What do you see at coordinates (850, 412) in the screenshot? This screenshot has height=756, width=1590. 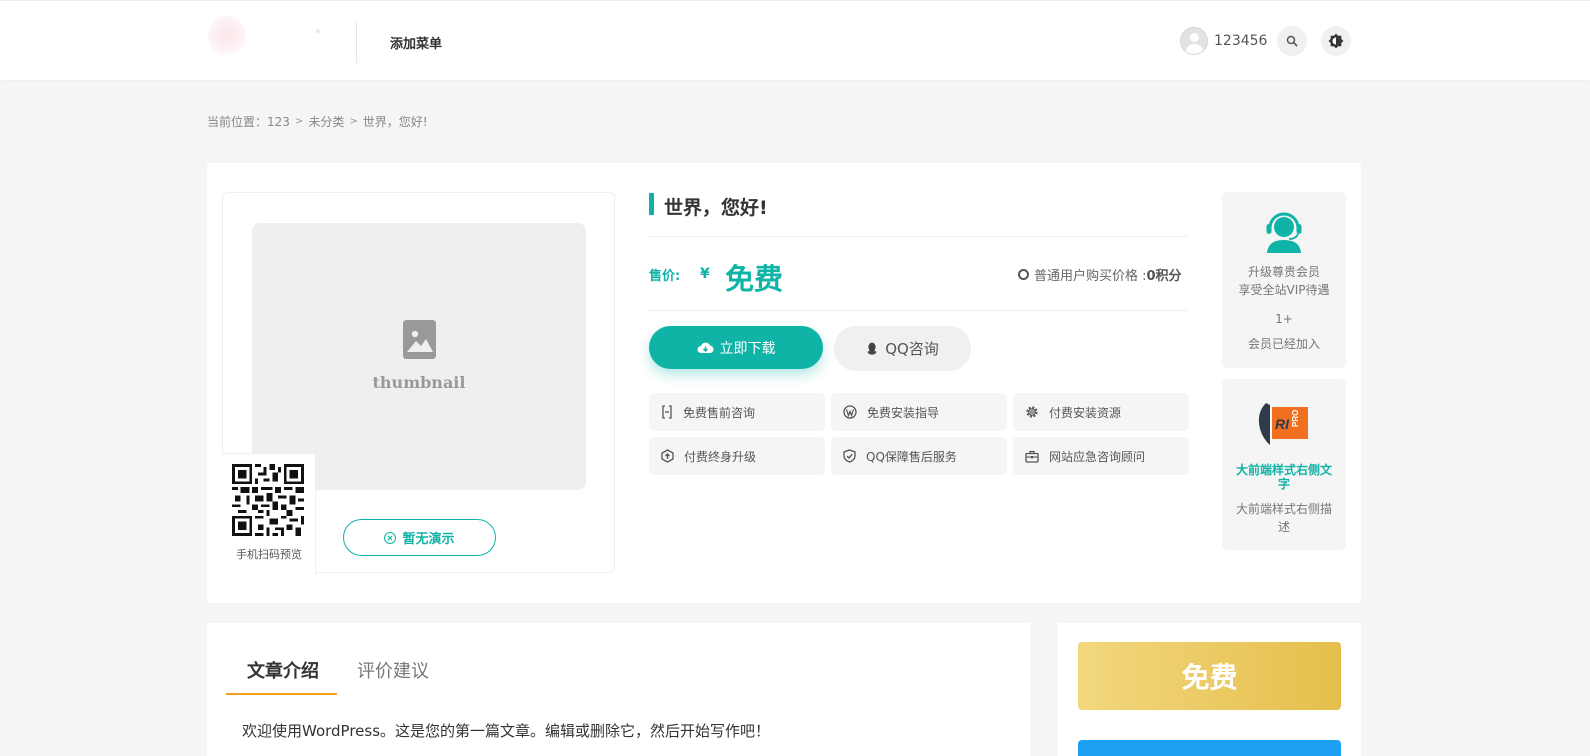 I see `wordpress-icon` at bounding box center [850, 412].